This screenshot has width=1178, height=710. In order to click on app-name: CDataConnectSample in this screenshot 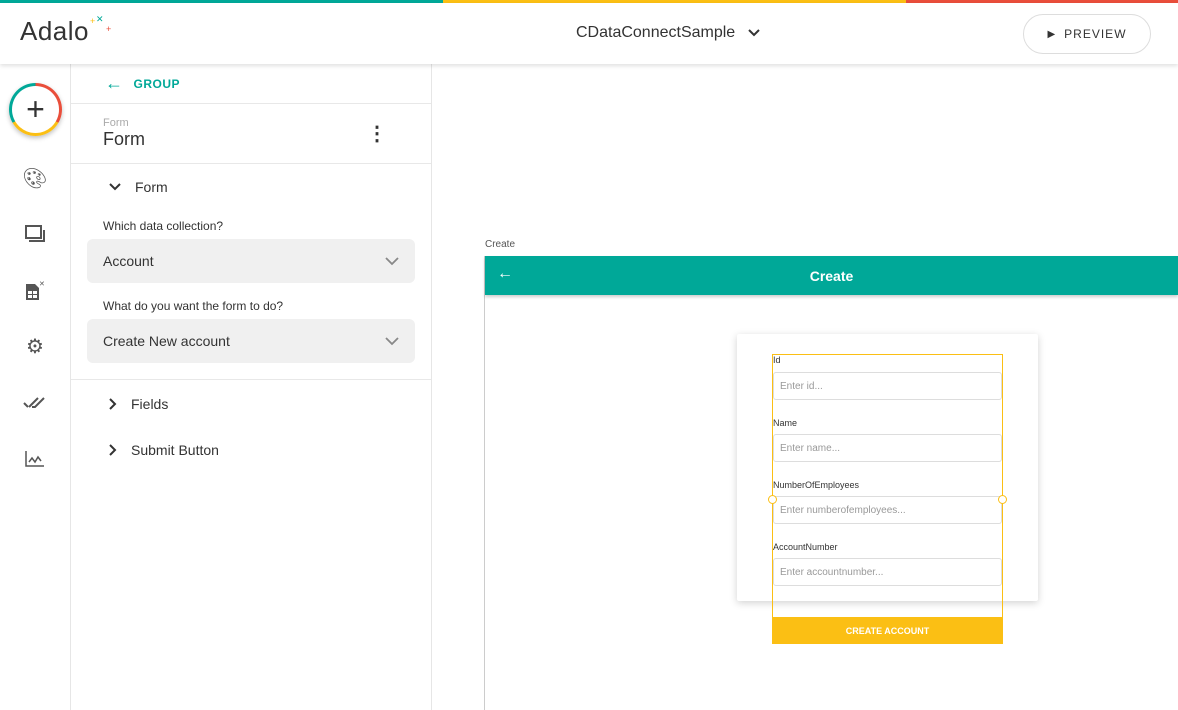, I will do `click(656, 32)`.